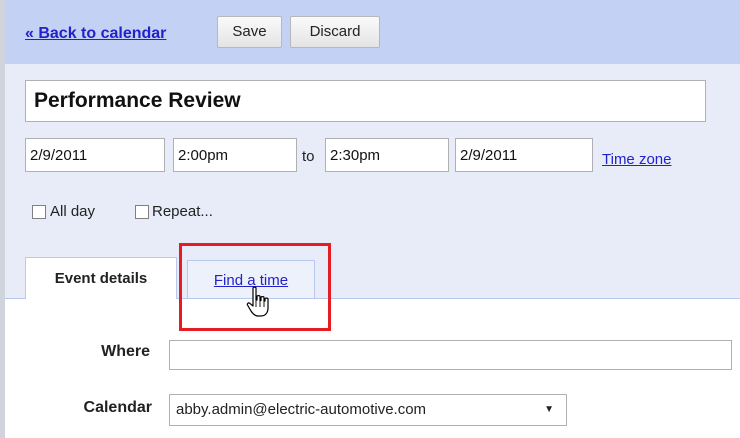 The image size is (740, 438). What do you see at coordinates (257, 301) in the screenshot?
I see `hand-pointer-icon` at bounding box center [257, 301].